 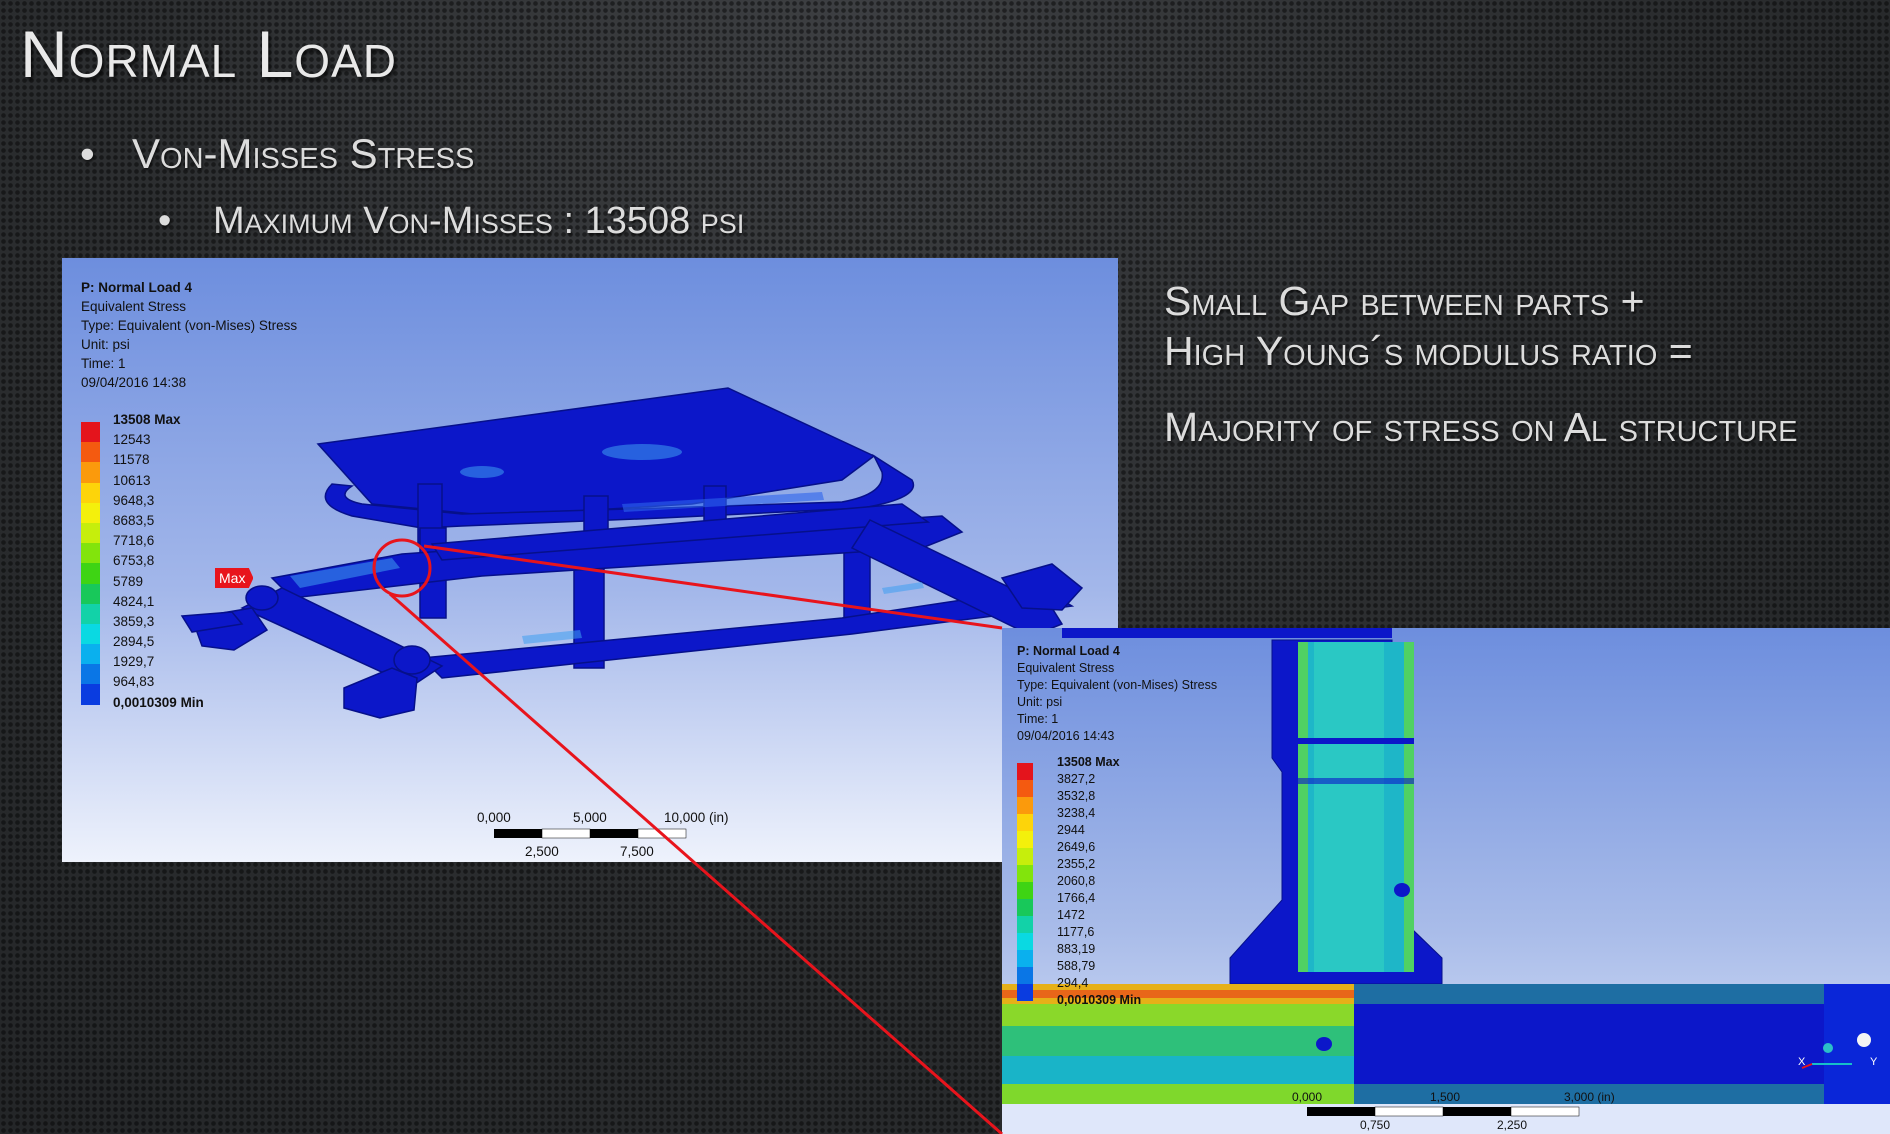 I want to click on legend-label: 1177,6, so click(x=1076, y=932).